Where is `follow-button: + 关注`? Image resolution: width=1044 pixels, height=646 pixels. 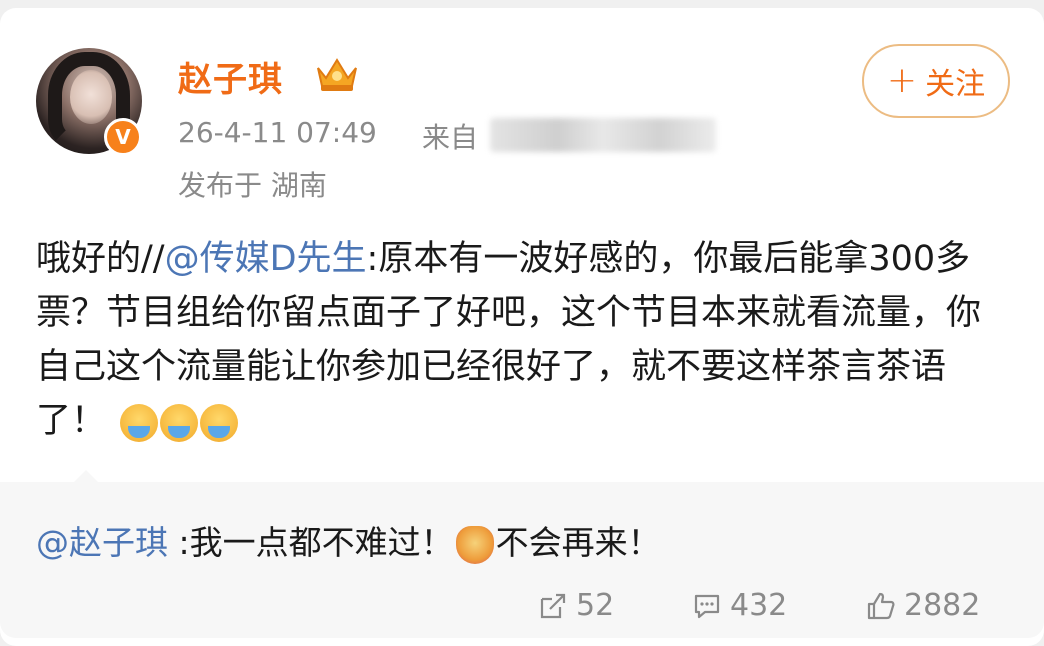
follow-button: + 关注 is located at coordinates (936, 81).